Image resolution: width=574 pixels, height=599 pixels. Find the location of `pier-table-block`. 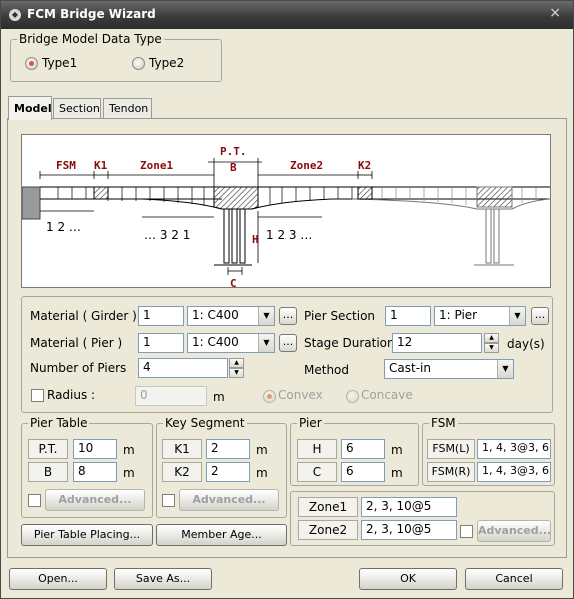

pier-table-block is located at coordinates (236, 198).